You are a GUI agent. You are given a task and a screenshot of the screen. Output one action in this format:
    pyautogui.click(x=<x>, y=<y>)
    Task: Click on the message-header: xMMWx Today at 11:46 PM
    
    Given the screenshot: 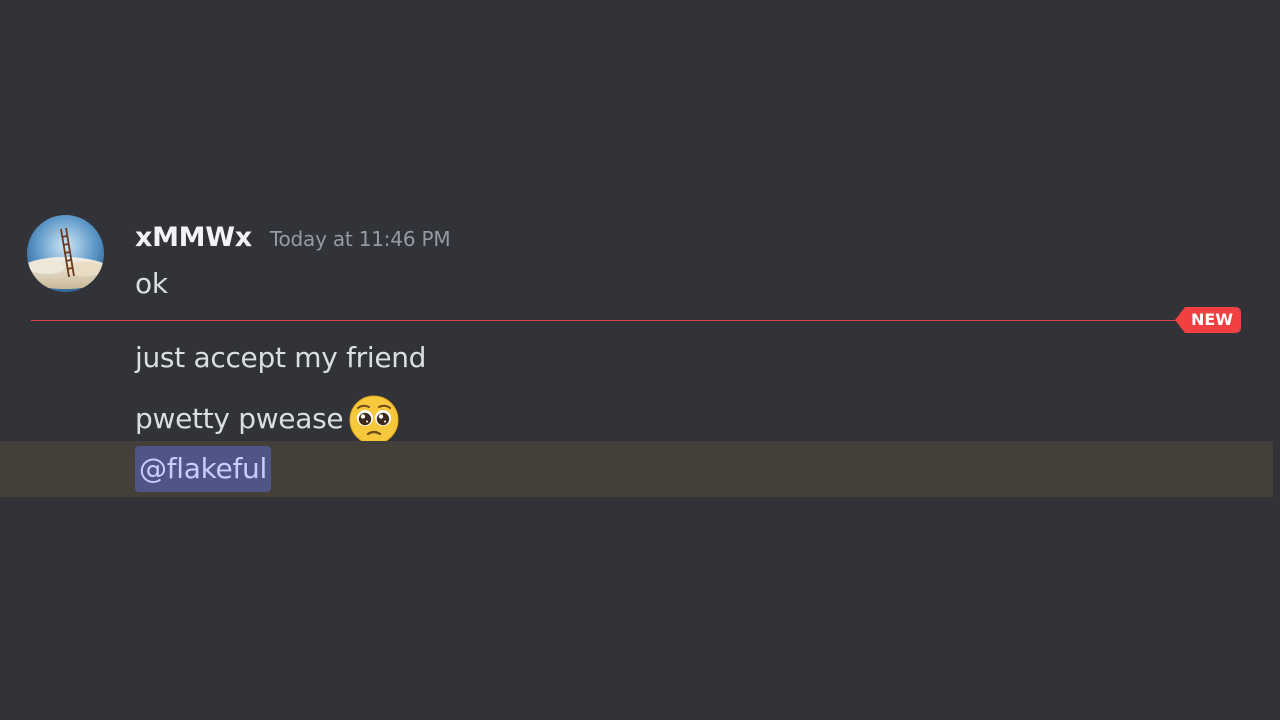 What is the action you would take?
    pyautogui.click(x=293, y=240)
    